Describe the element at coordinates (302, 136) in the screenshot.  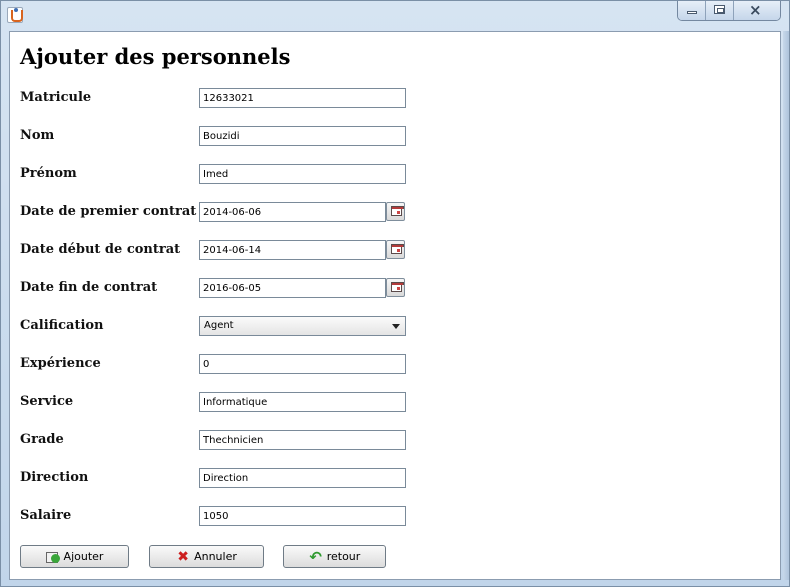
I see `nom-input` at that location.